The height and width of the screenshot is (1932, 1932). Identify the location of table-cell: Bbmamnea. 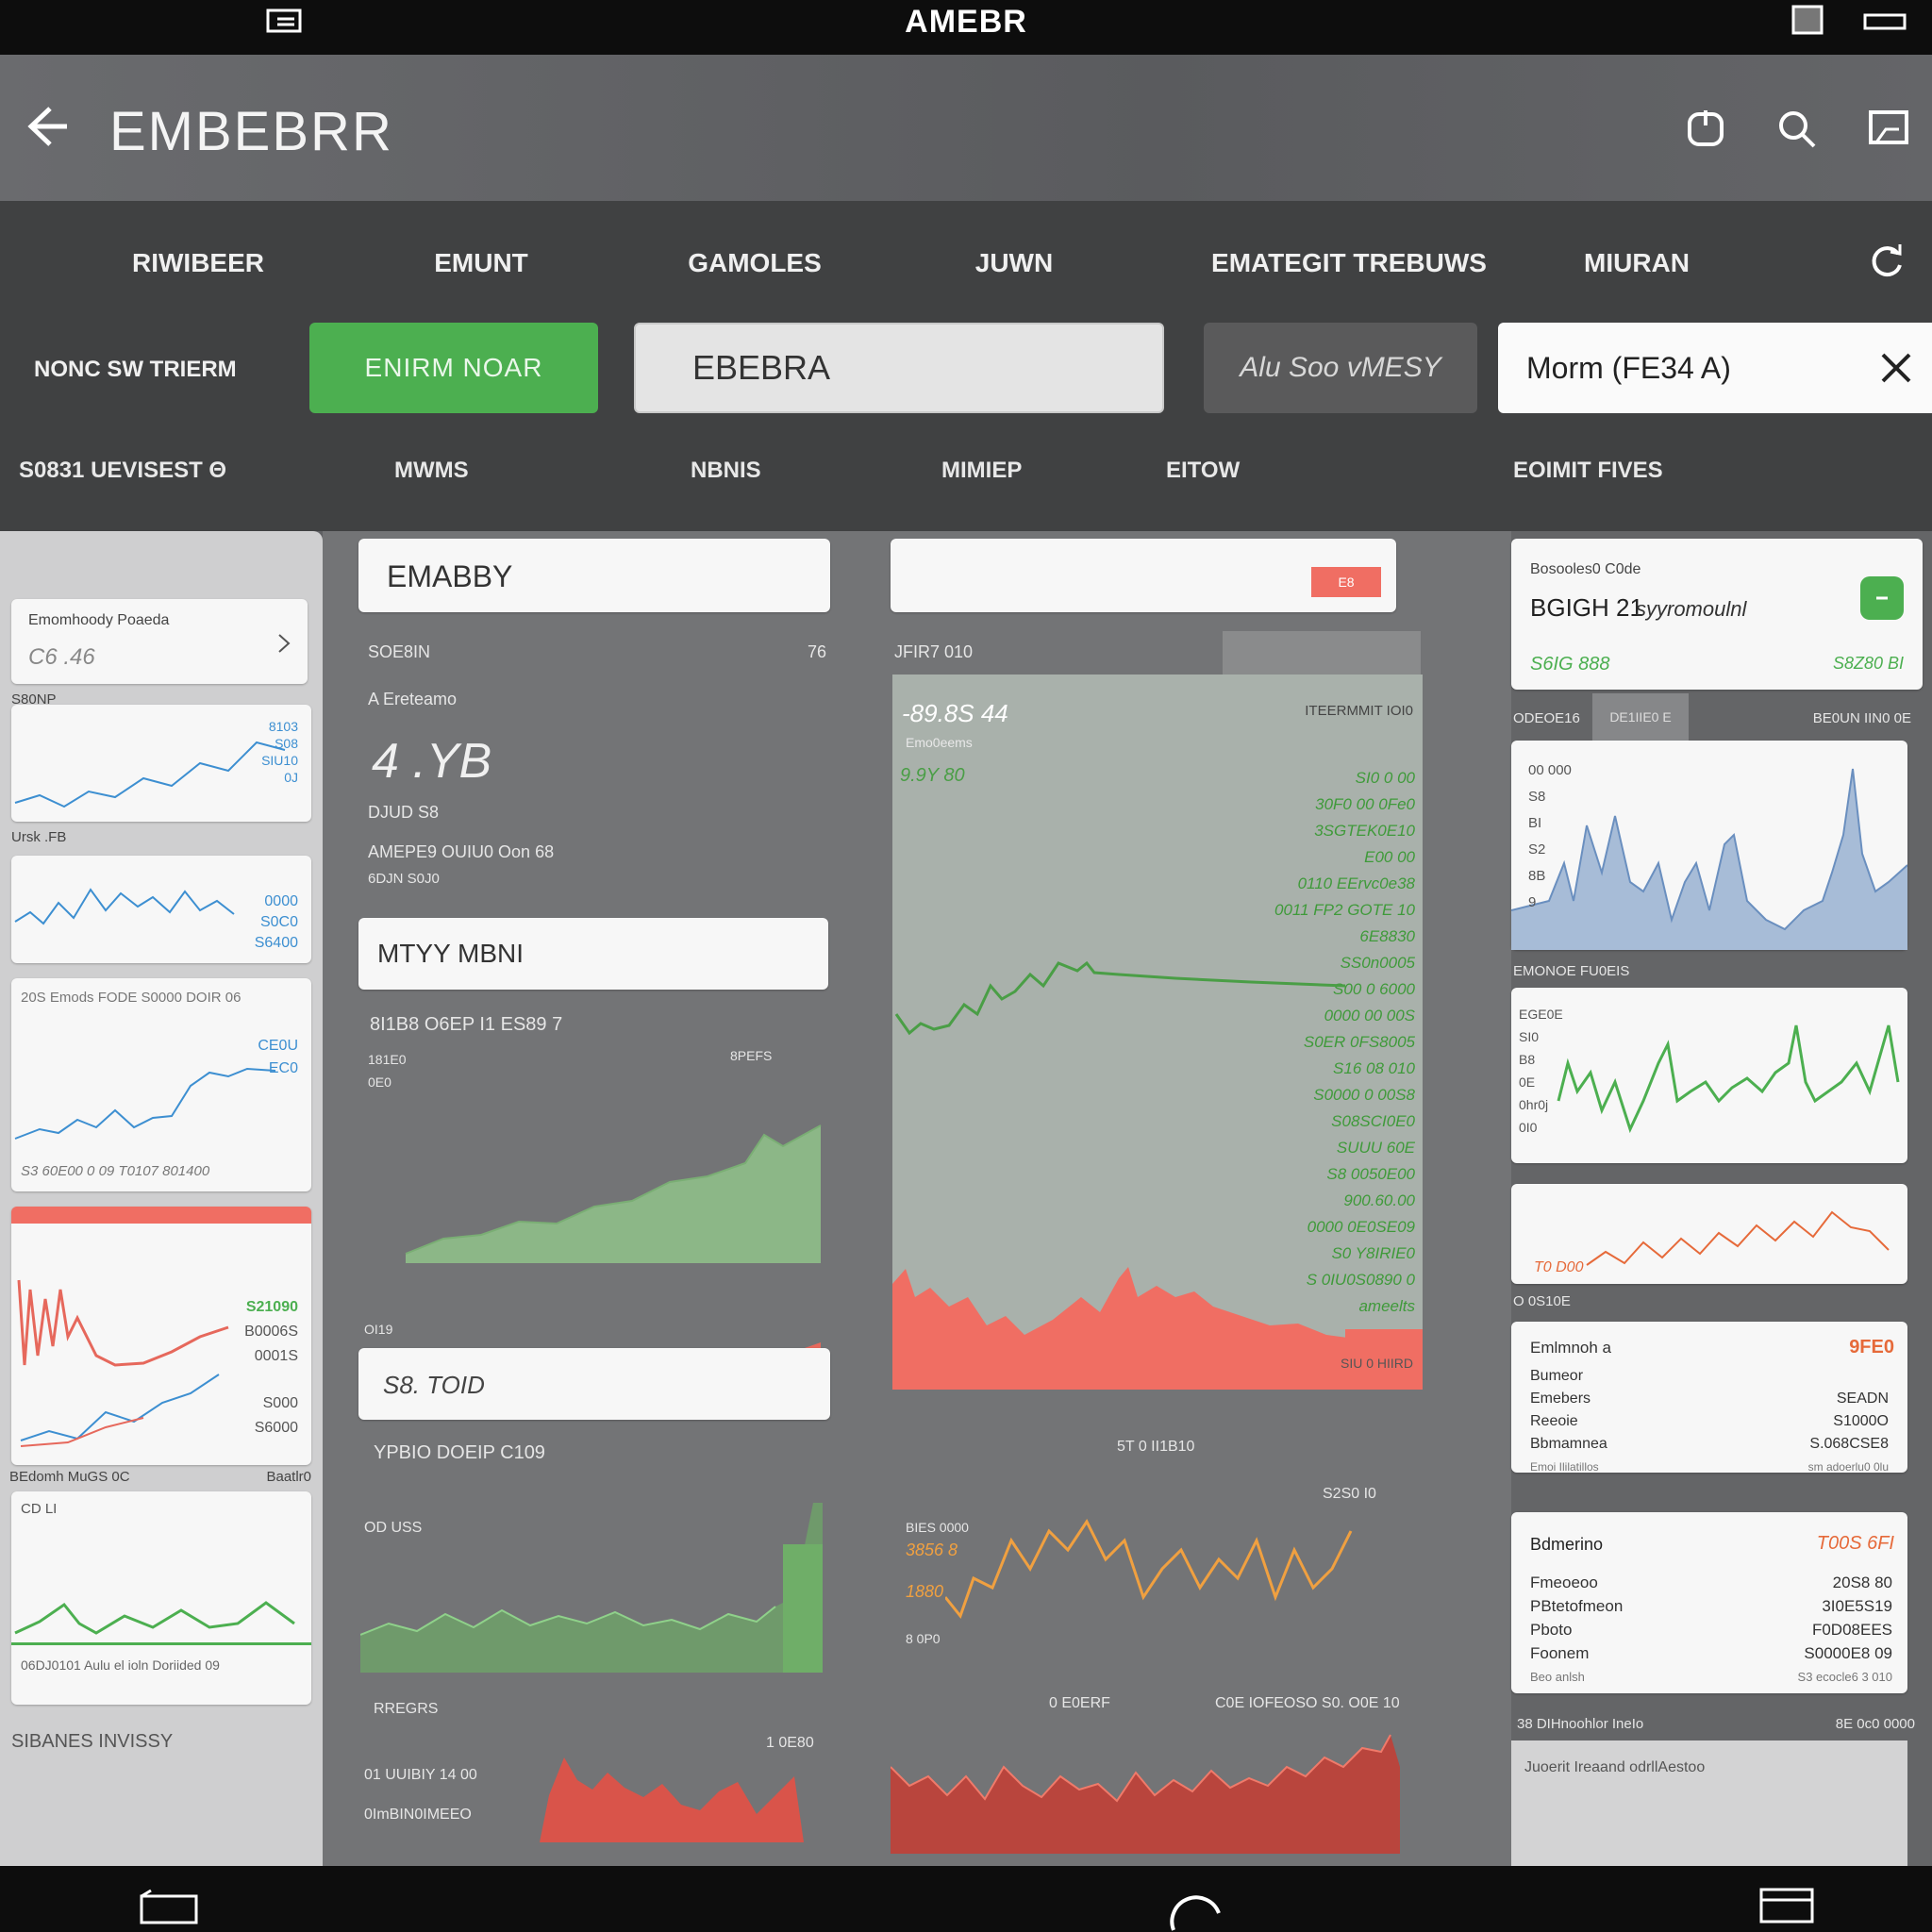
(1569, 1444).